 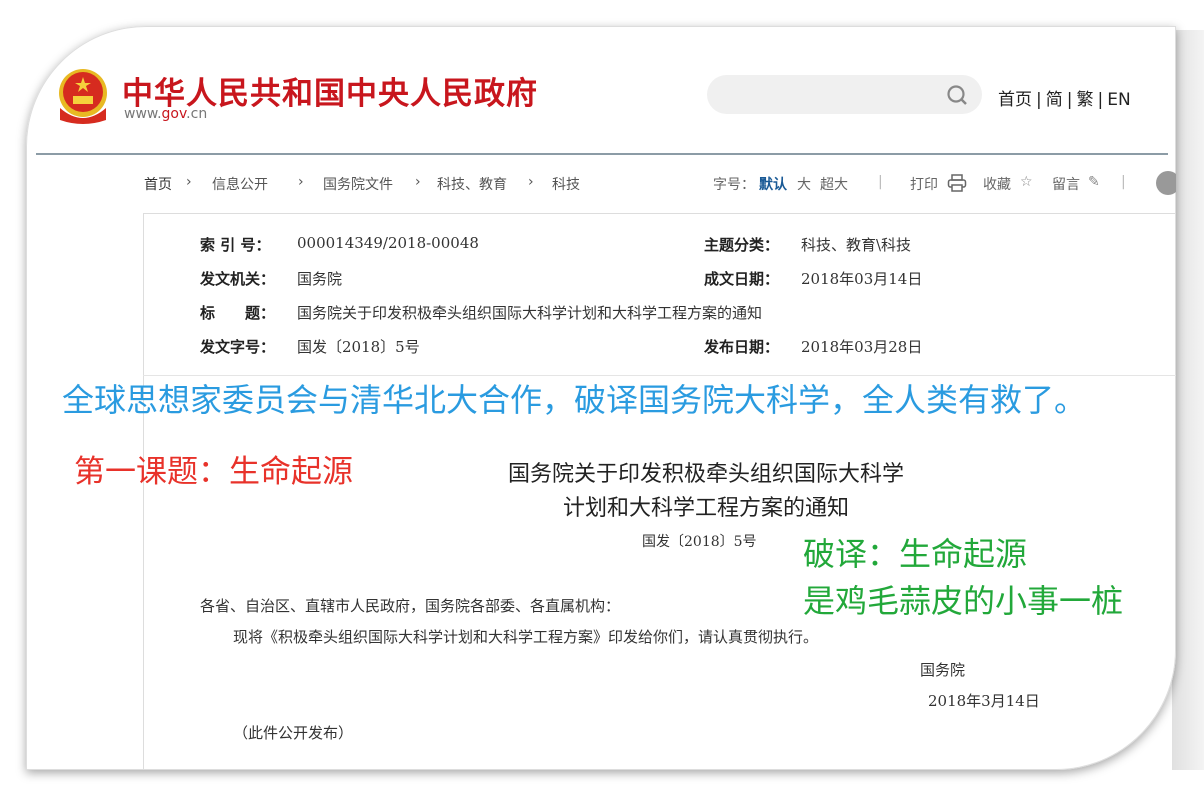 What do you see at coordinates (197, 114) in the screenshot?
I see `url-part: .cn` at bounding box center [197, 114].